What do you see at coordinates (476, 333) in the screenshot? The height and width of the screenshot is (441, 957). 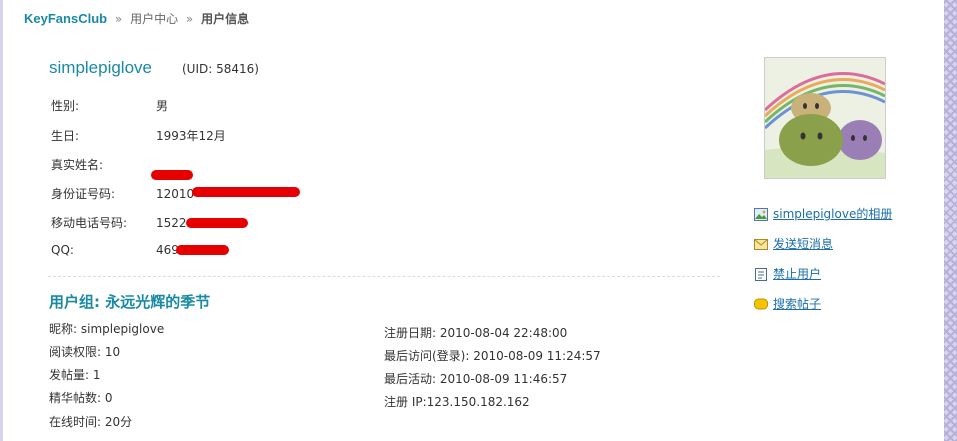 I see `stat-register-date: 注册日期: 2010-08-04 22:48:00` at bounding box center [476, 333].